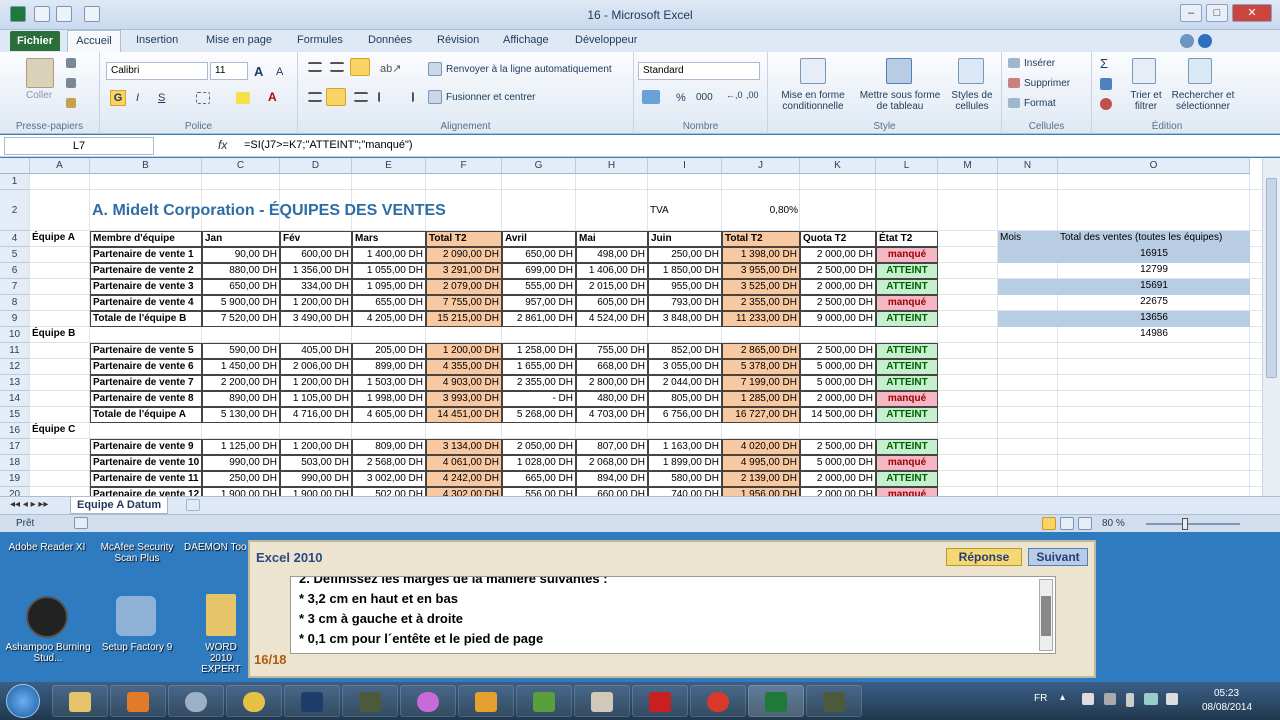 This screenshot has width=1280, height=720. I want to click on data-cell: 699,00 DH, so click(539, 271).